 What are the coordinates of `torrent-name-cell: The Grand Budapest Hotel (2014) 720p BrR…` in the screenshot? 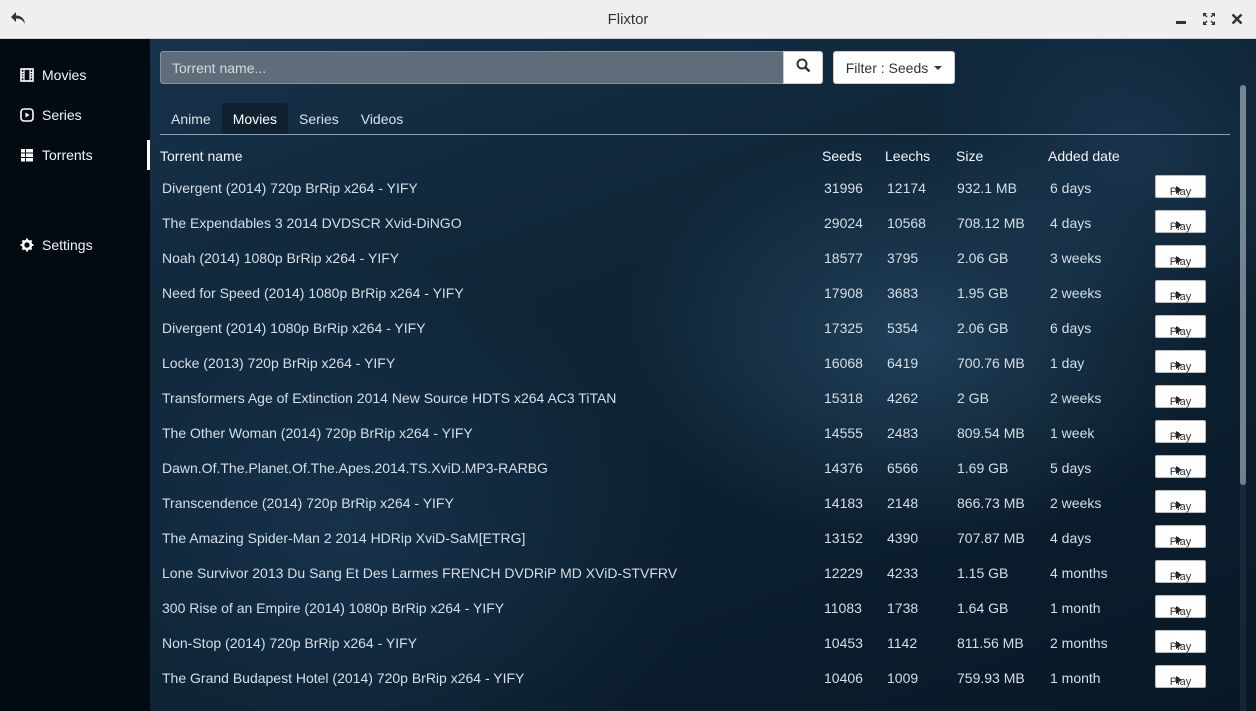 It's located at (343, 678).